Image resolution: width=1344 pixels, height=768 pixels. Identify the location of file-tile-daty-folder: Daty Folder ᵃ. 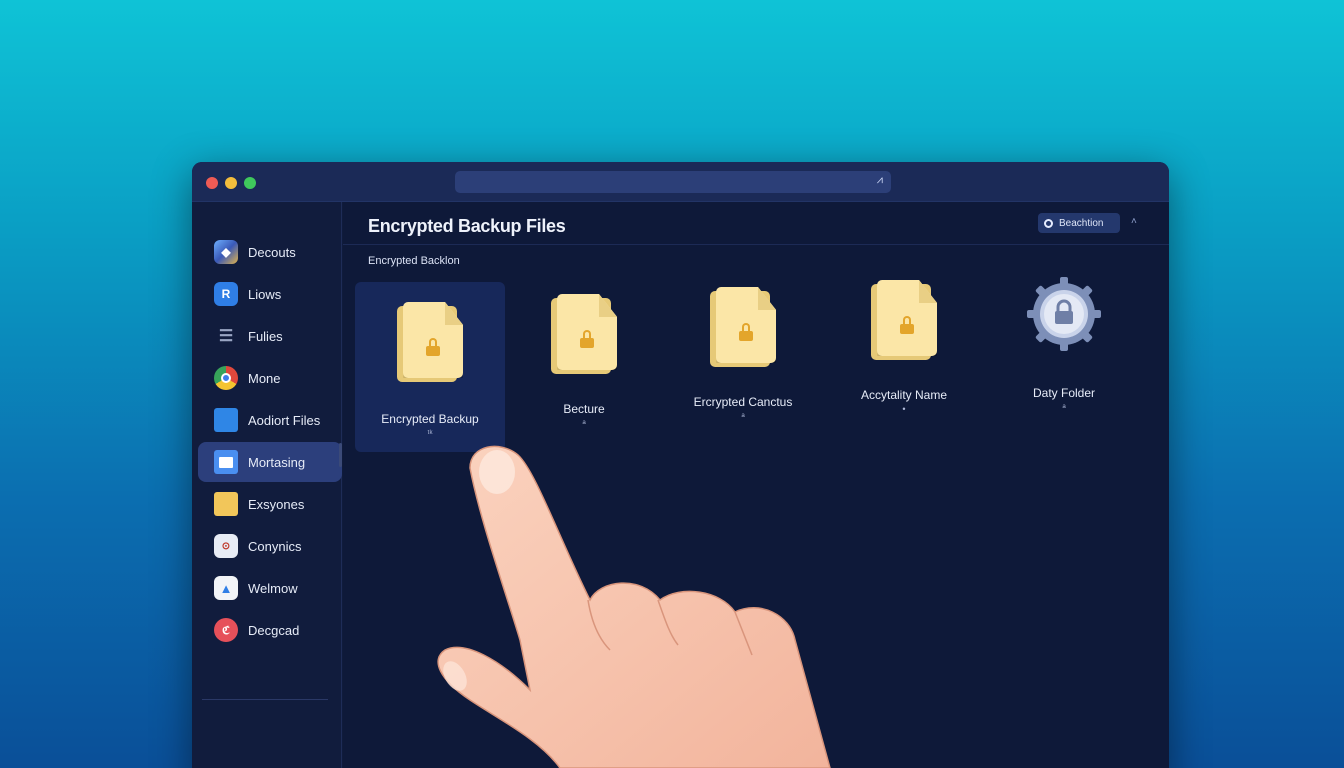
(1064, 344).